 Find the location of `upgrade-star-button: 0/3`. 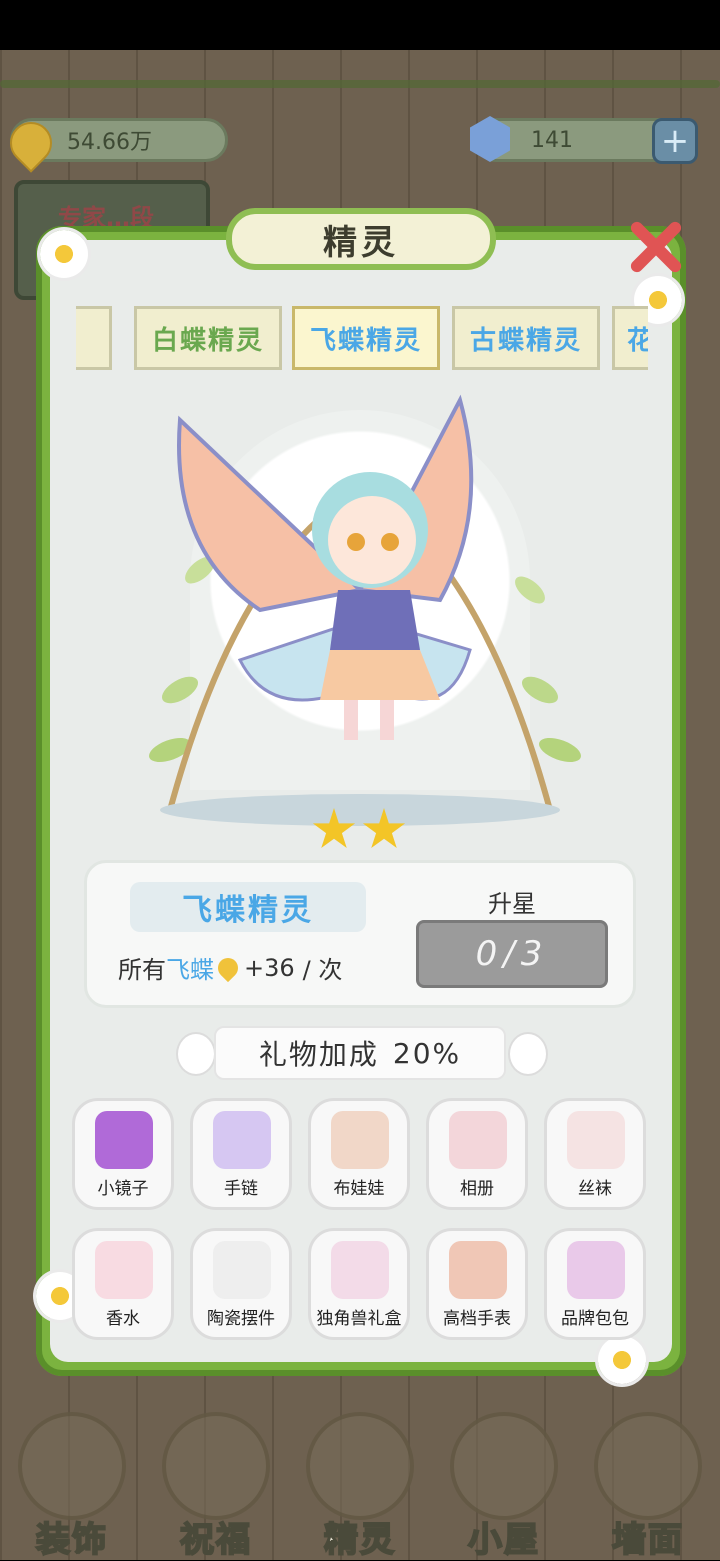

upgrade-star-button: 0/3 is located at coordinates (512, 954).